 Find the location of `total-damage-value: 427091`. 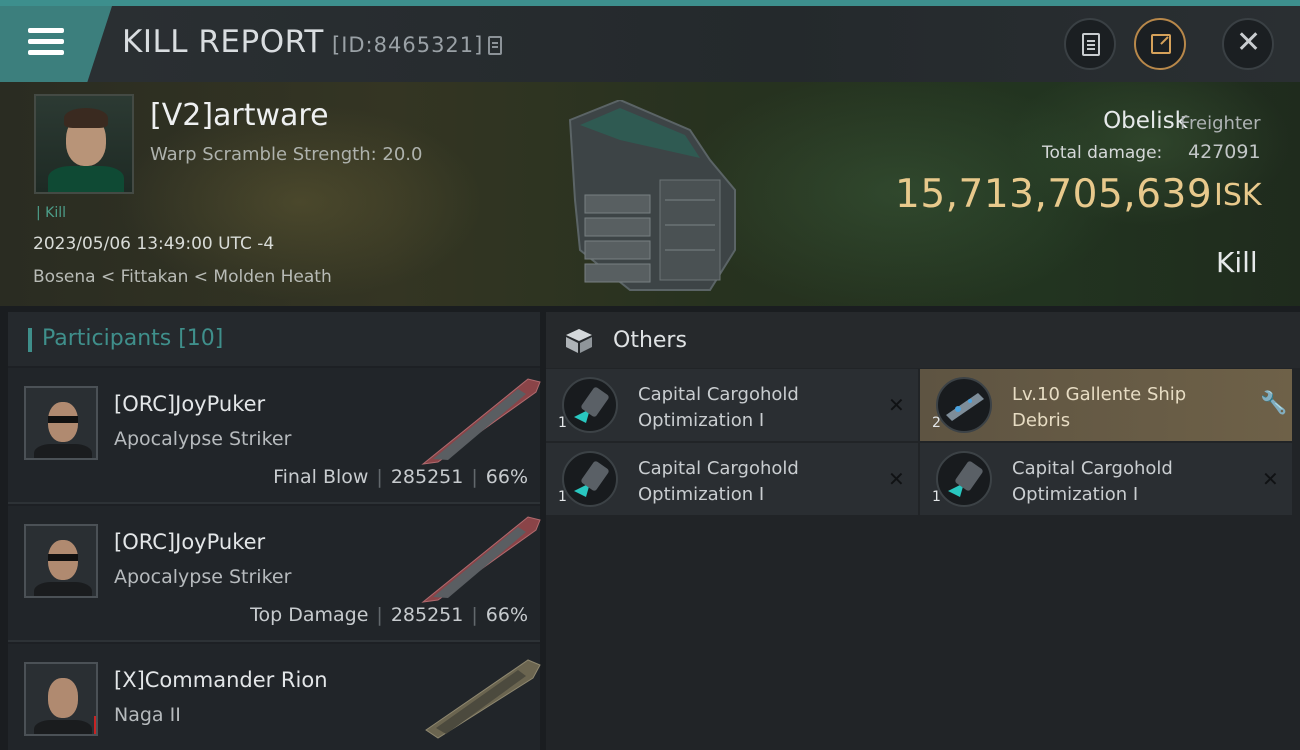

total-damage-value: 427091 is located at coordinates (1224, 152).